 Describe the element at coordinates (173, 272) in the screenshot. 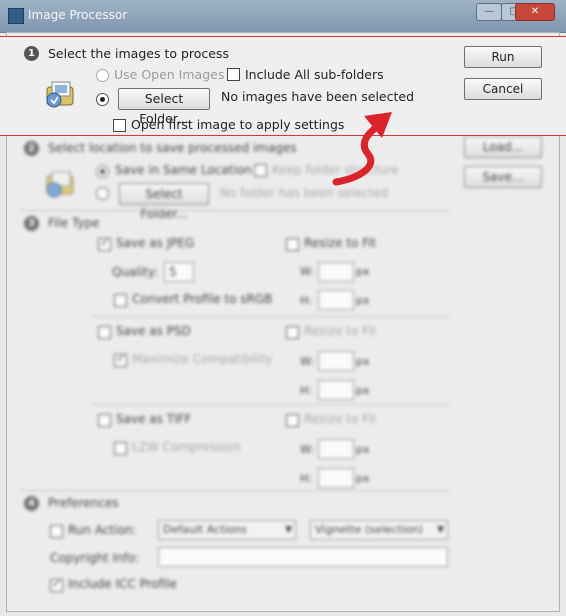

I see `quality-value: 5` at that location.